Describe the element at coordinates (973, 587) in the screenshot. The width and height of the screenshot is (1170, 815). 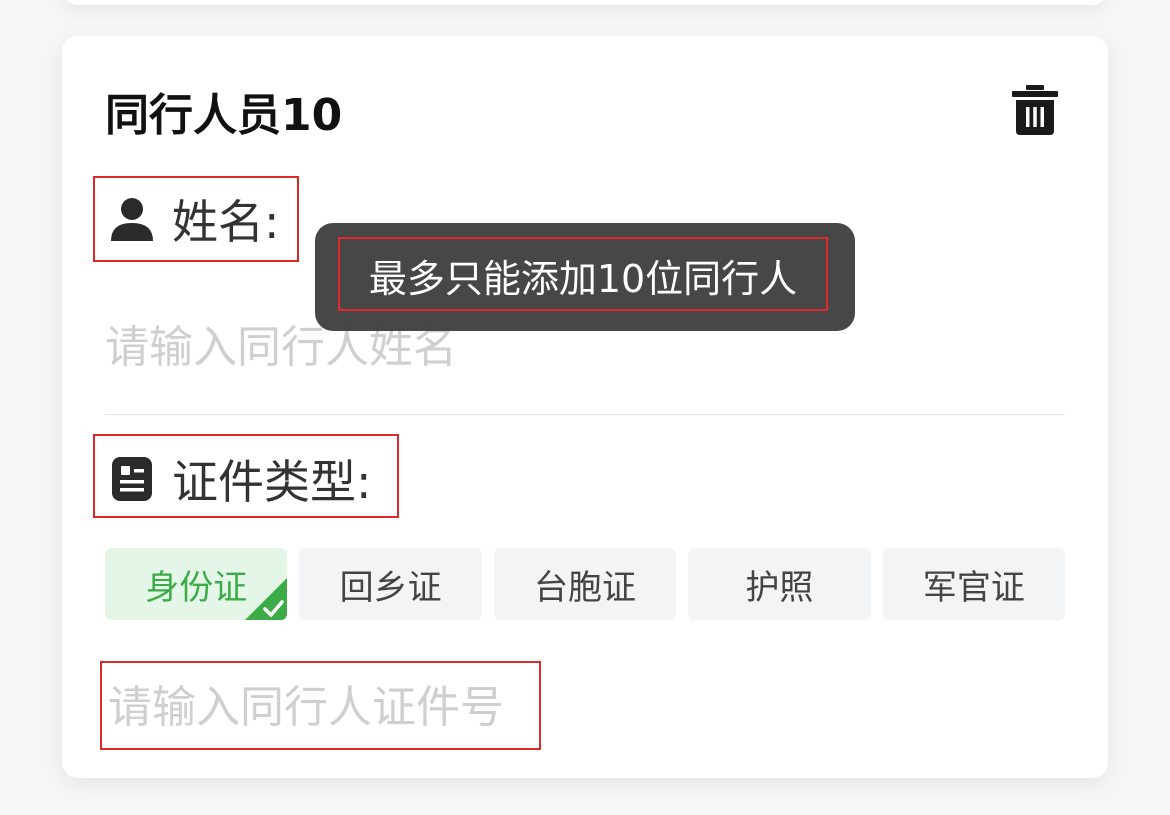
I see `id-type-option-label: 军官证` at that location.